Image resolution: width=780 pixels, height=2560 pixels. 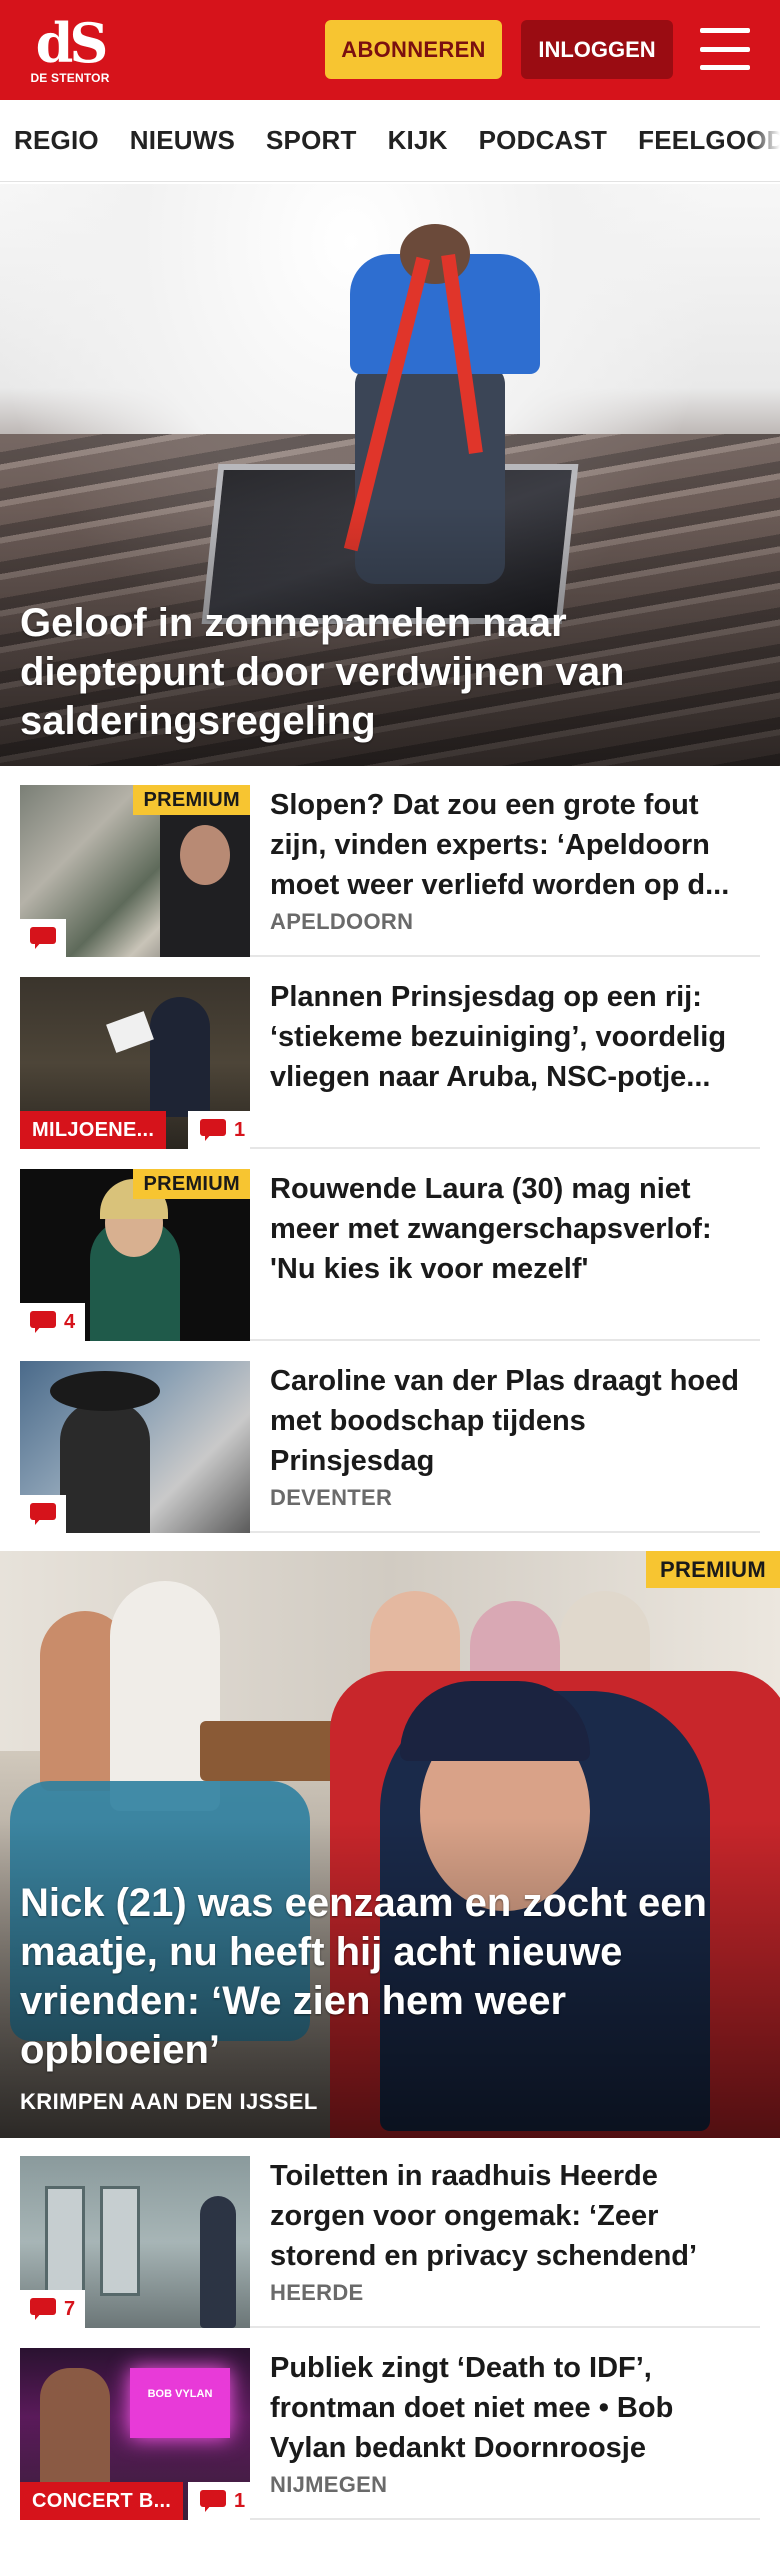 What do you see at coordinates (205, 855) in the screenshot?
I see `thumbnail-face` at bounding box center [205, 855].